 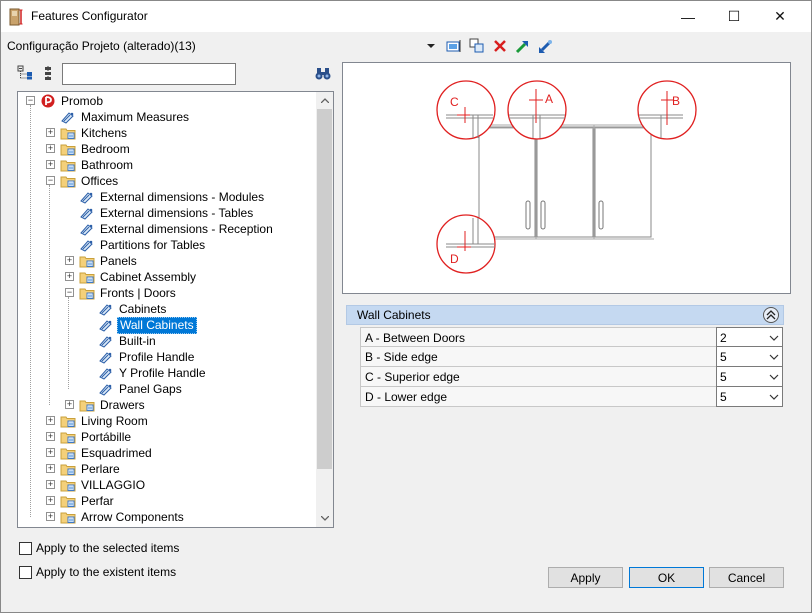 What do you see at coordinates (167, 213) in the screenshot?
I see `tree-item-external-dimensions-tables: External dimensions - Tables` at bounding box center [167, 213].